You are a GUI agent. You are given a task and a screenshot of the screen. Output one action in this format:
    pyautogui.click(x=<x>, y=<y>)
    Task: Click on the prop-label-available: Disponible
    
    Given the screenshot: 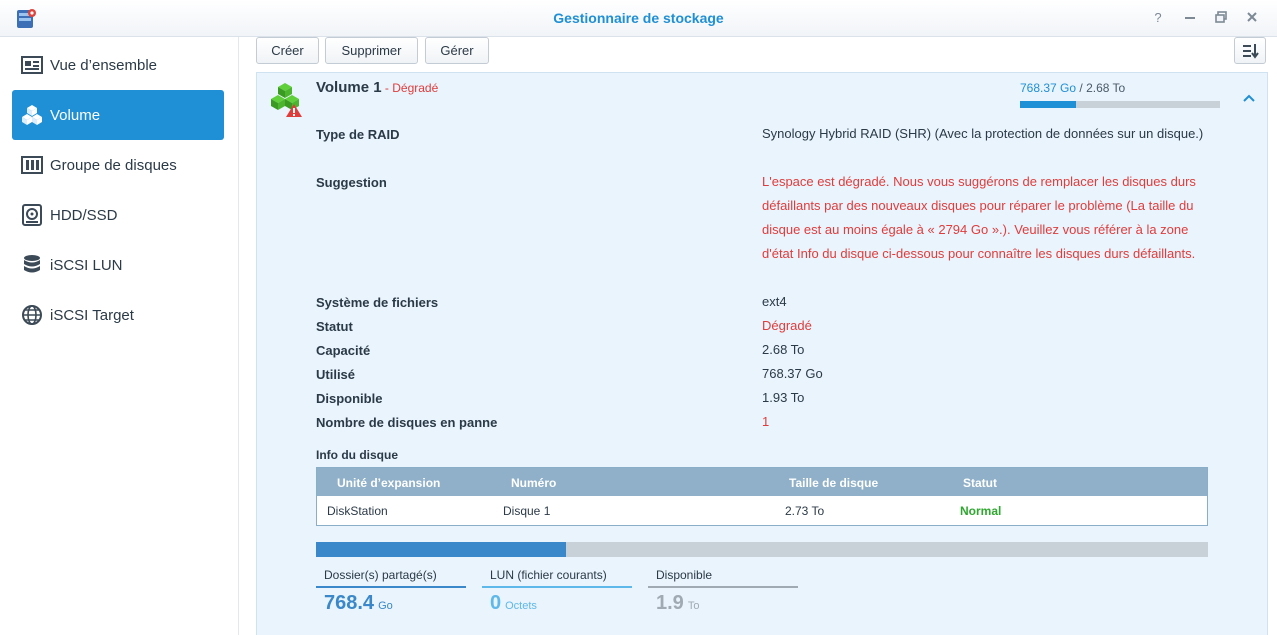 What is the action you would take?
    pyautogui.click(x=349, y=398)
    